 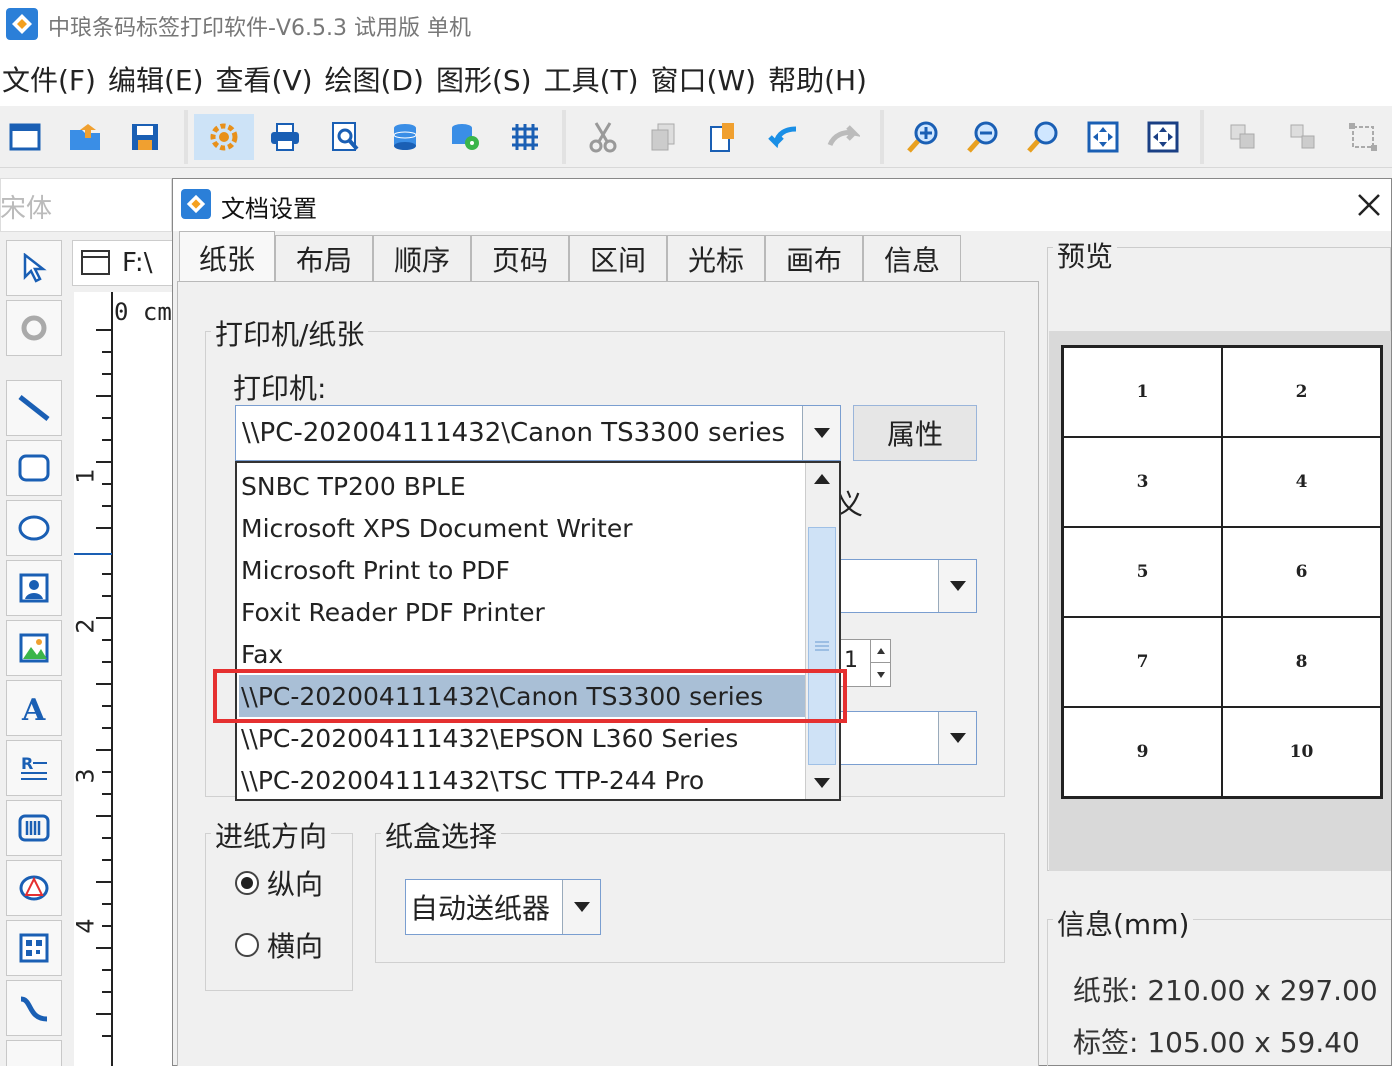 I want to click on redo-icon, so click(x=843, y=137).